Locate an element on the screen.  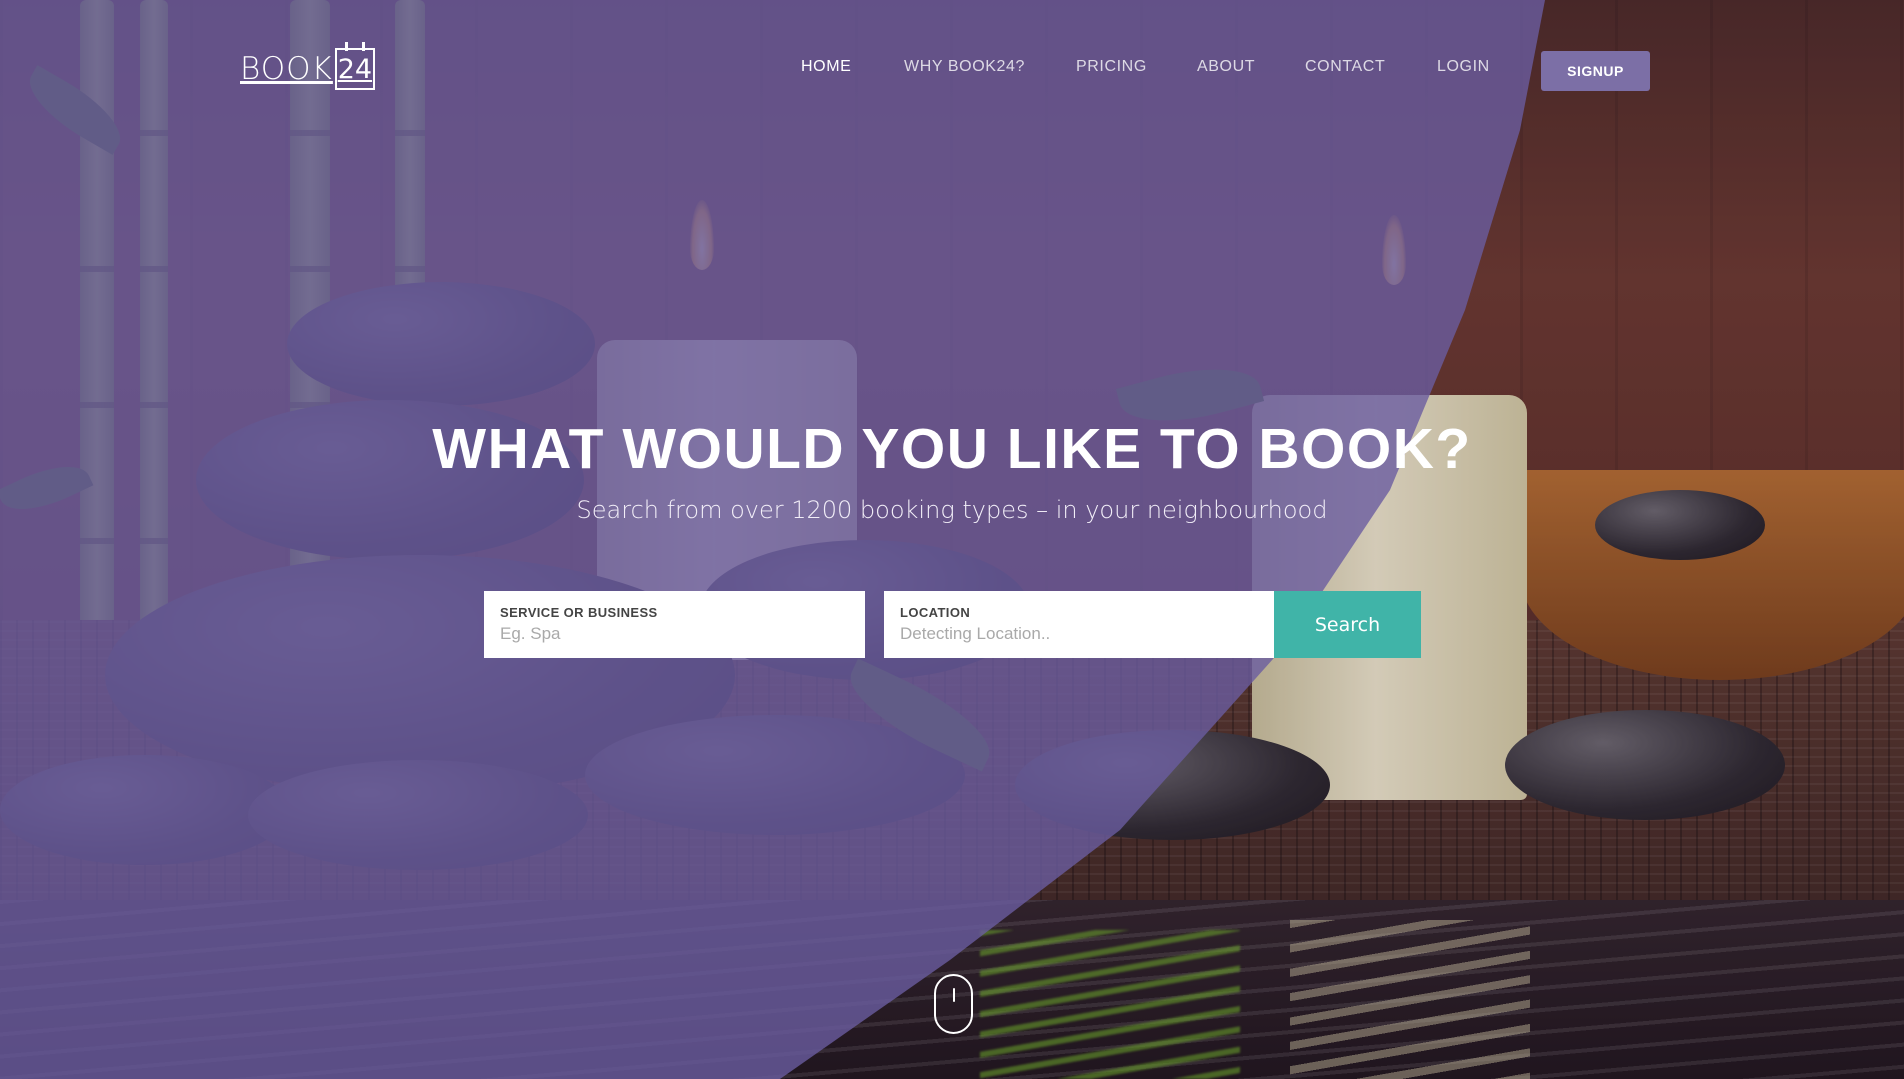
hero-title: WHAT WOULD YOU LIKE TO BOOK? is located at coordinates (952, 449).